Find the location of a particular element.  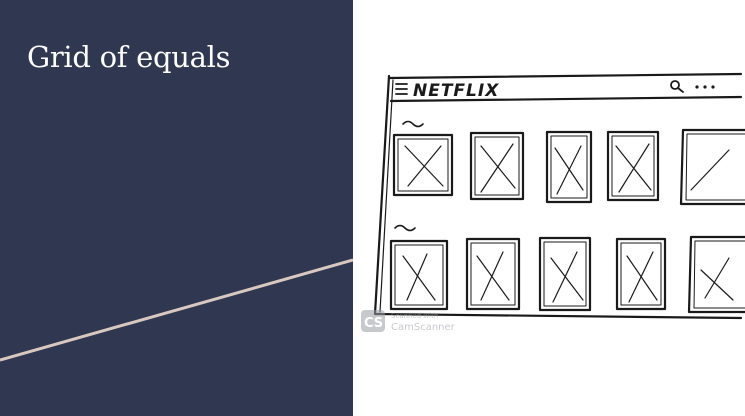

row-1-tiles is located at coordinates (568, 167).